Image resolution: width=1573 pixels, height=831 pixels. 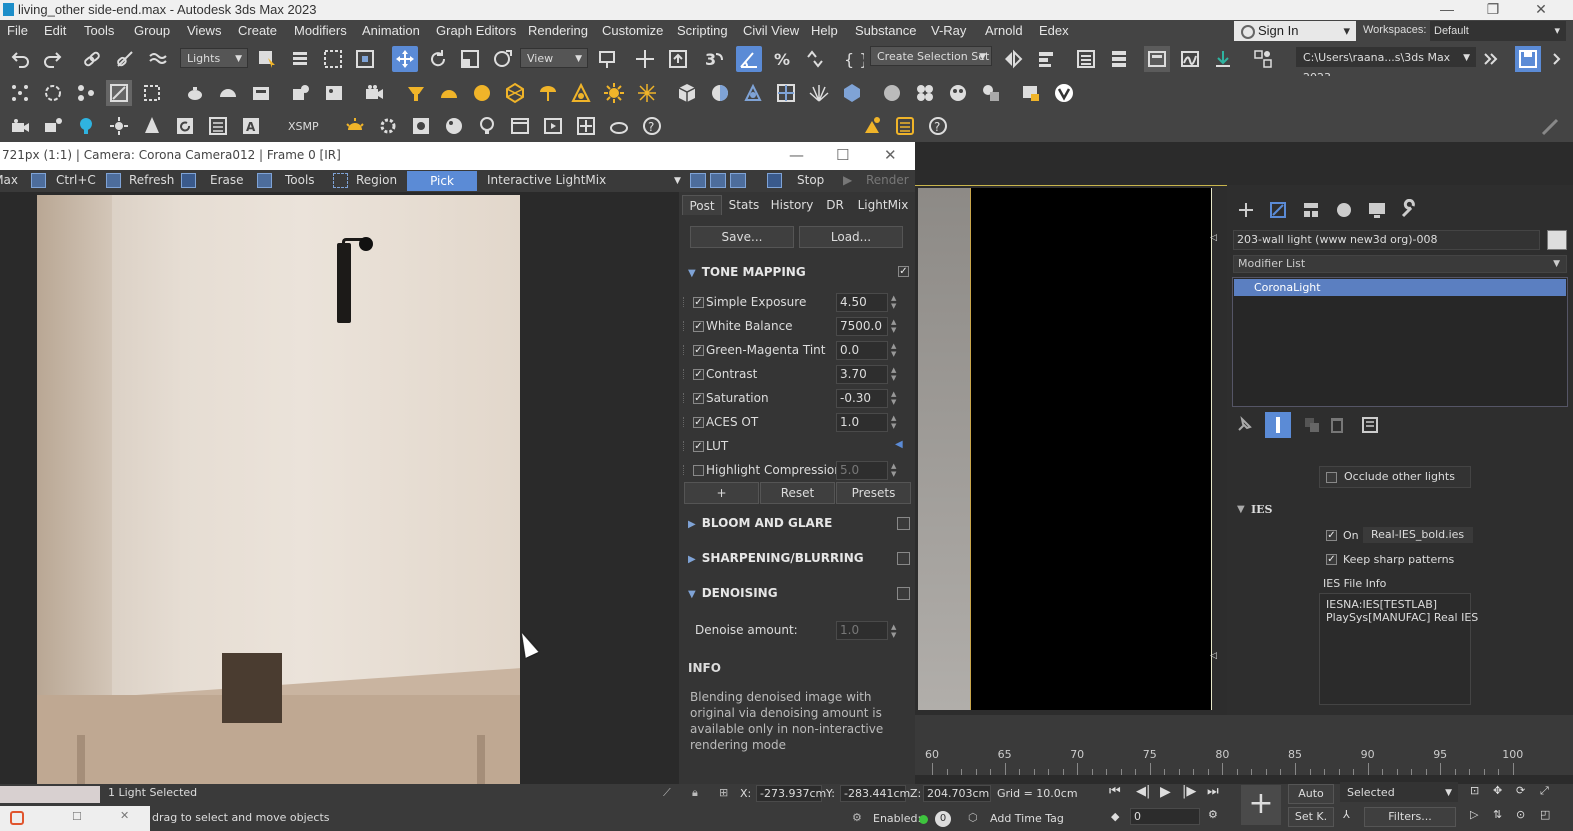 What do you see at coordinates (227, 180) in the screenshot?
I see `vfb-erase-button: Erase` at bounding box center [227, 180].